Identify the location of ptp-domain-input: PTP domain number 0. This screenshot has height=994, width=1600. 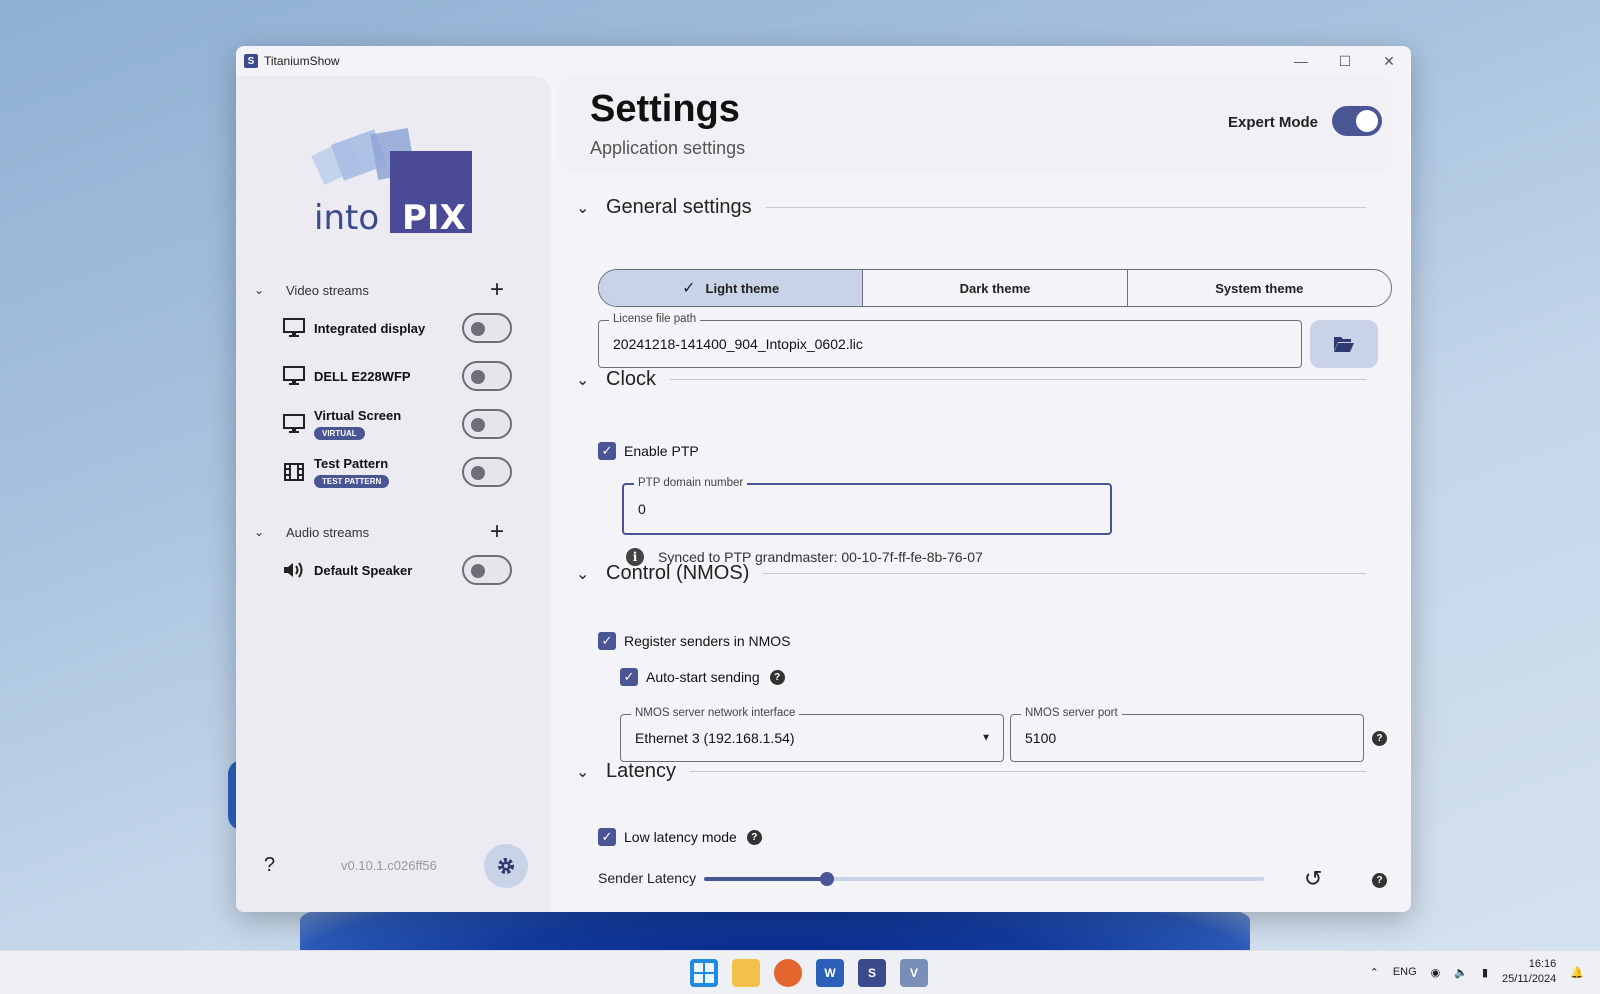
(867, 506).